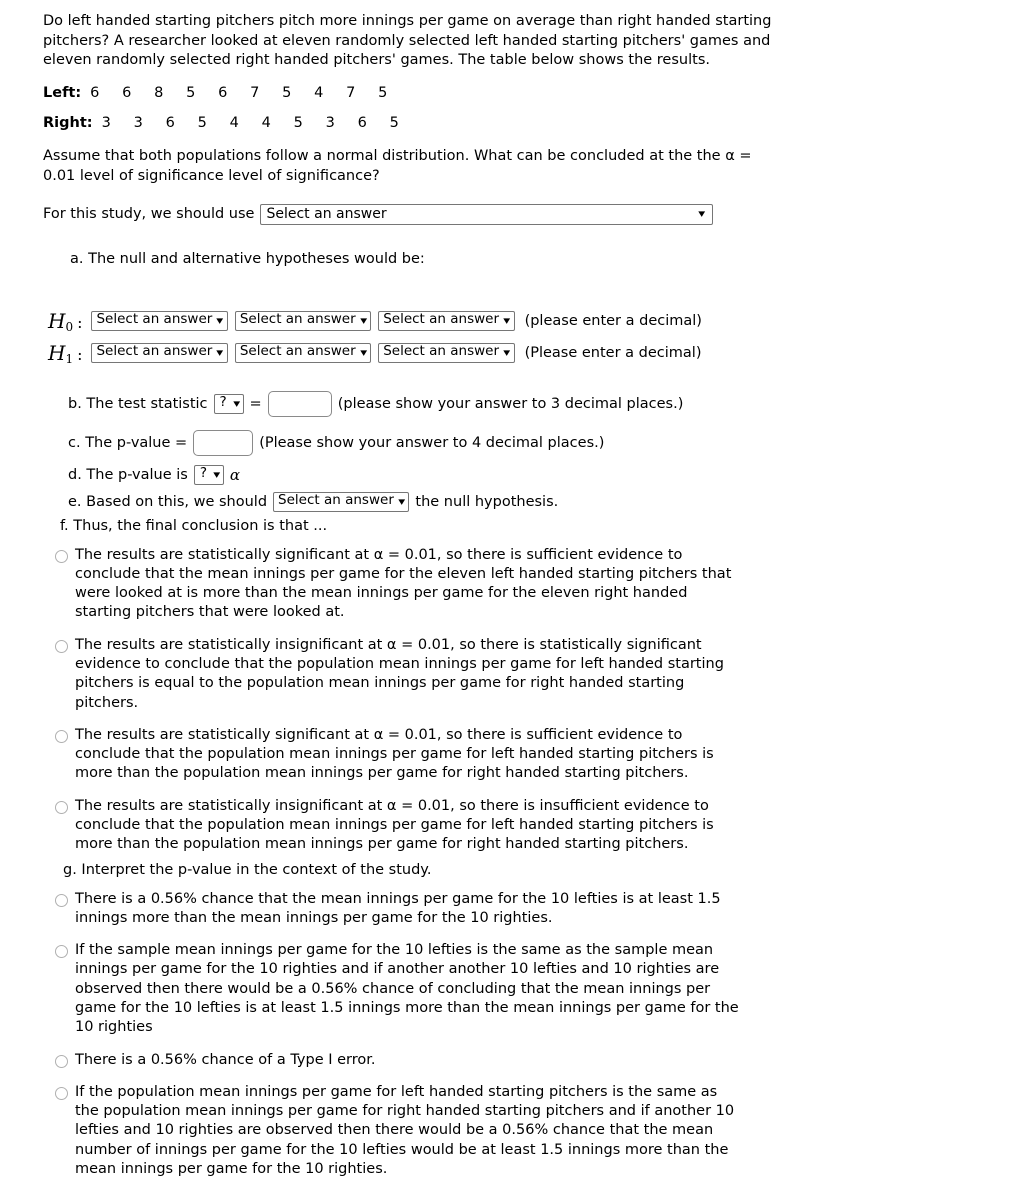 The height and width of the screenshot is (1179, 1015). What do you see at coordinates (202, 123) in the screenshot?
I see `right-value-3: 5` at bounding box center [202, 123].